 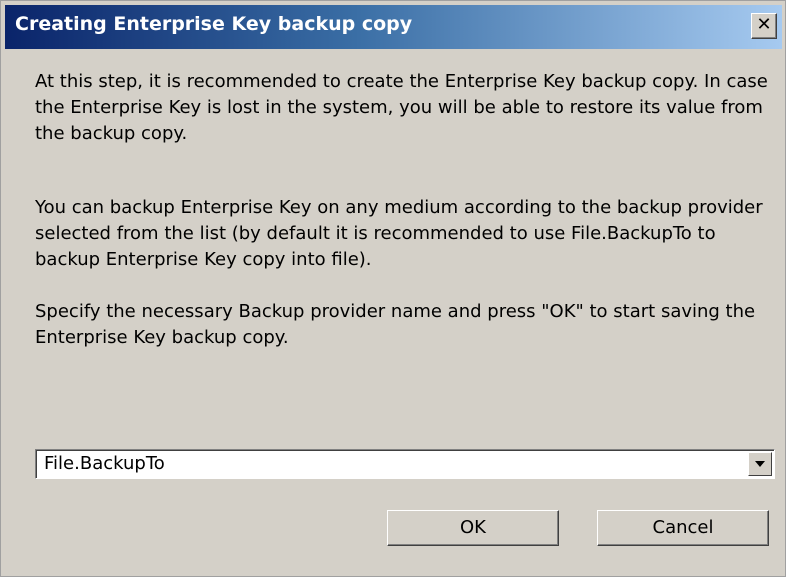 I want to click on window-title: Creating Enterprise Key backup copy, so click(x=214, y=24).